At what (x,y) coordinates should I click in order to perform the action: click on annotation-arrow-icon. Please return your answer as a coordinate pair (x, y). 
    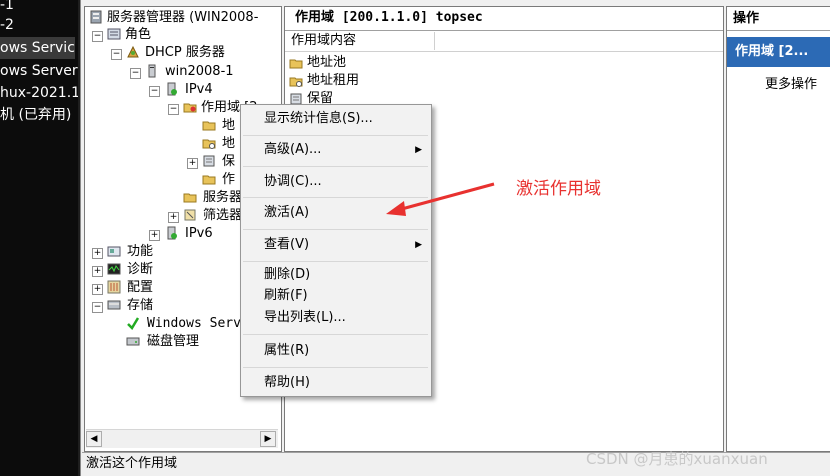
    Looking at the image, I should click on (440, 199).